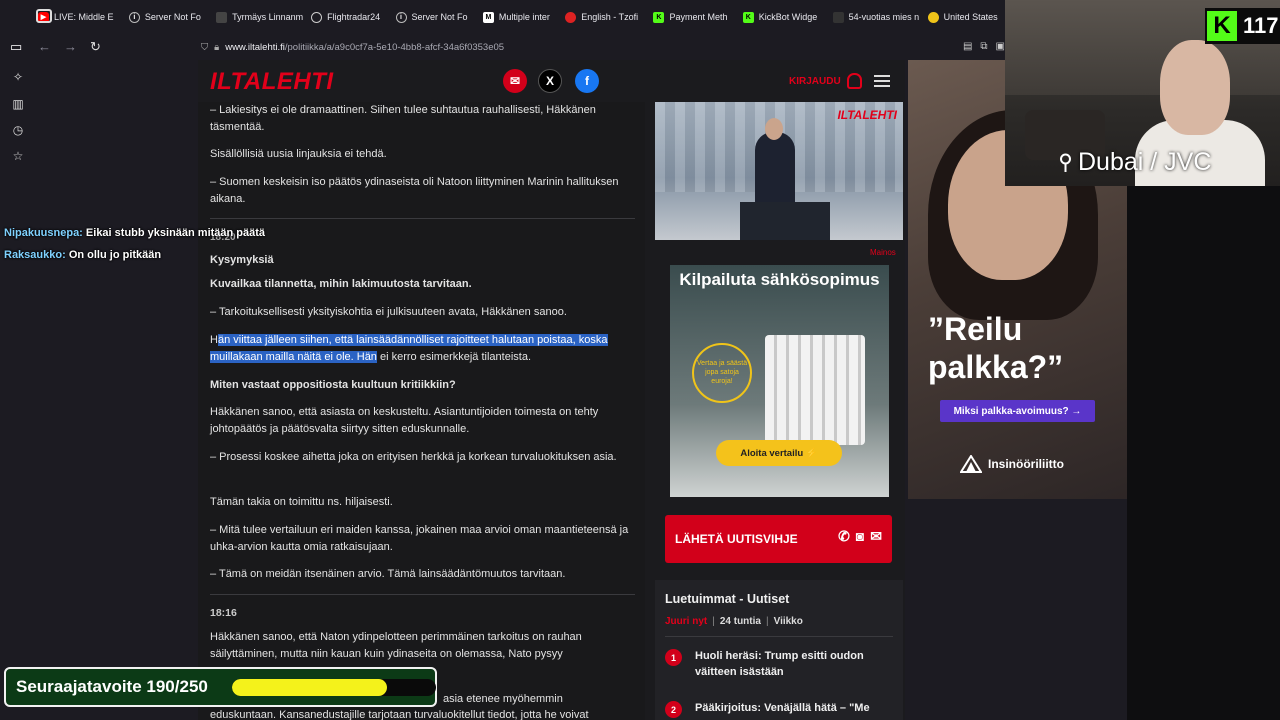 This screenshot has height=720, width=1280. Describe the element at coordinates (112, 686) in the screenshot. I see `follower-goal-label: Seuraajatavoite 190/250` at that location.